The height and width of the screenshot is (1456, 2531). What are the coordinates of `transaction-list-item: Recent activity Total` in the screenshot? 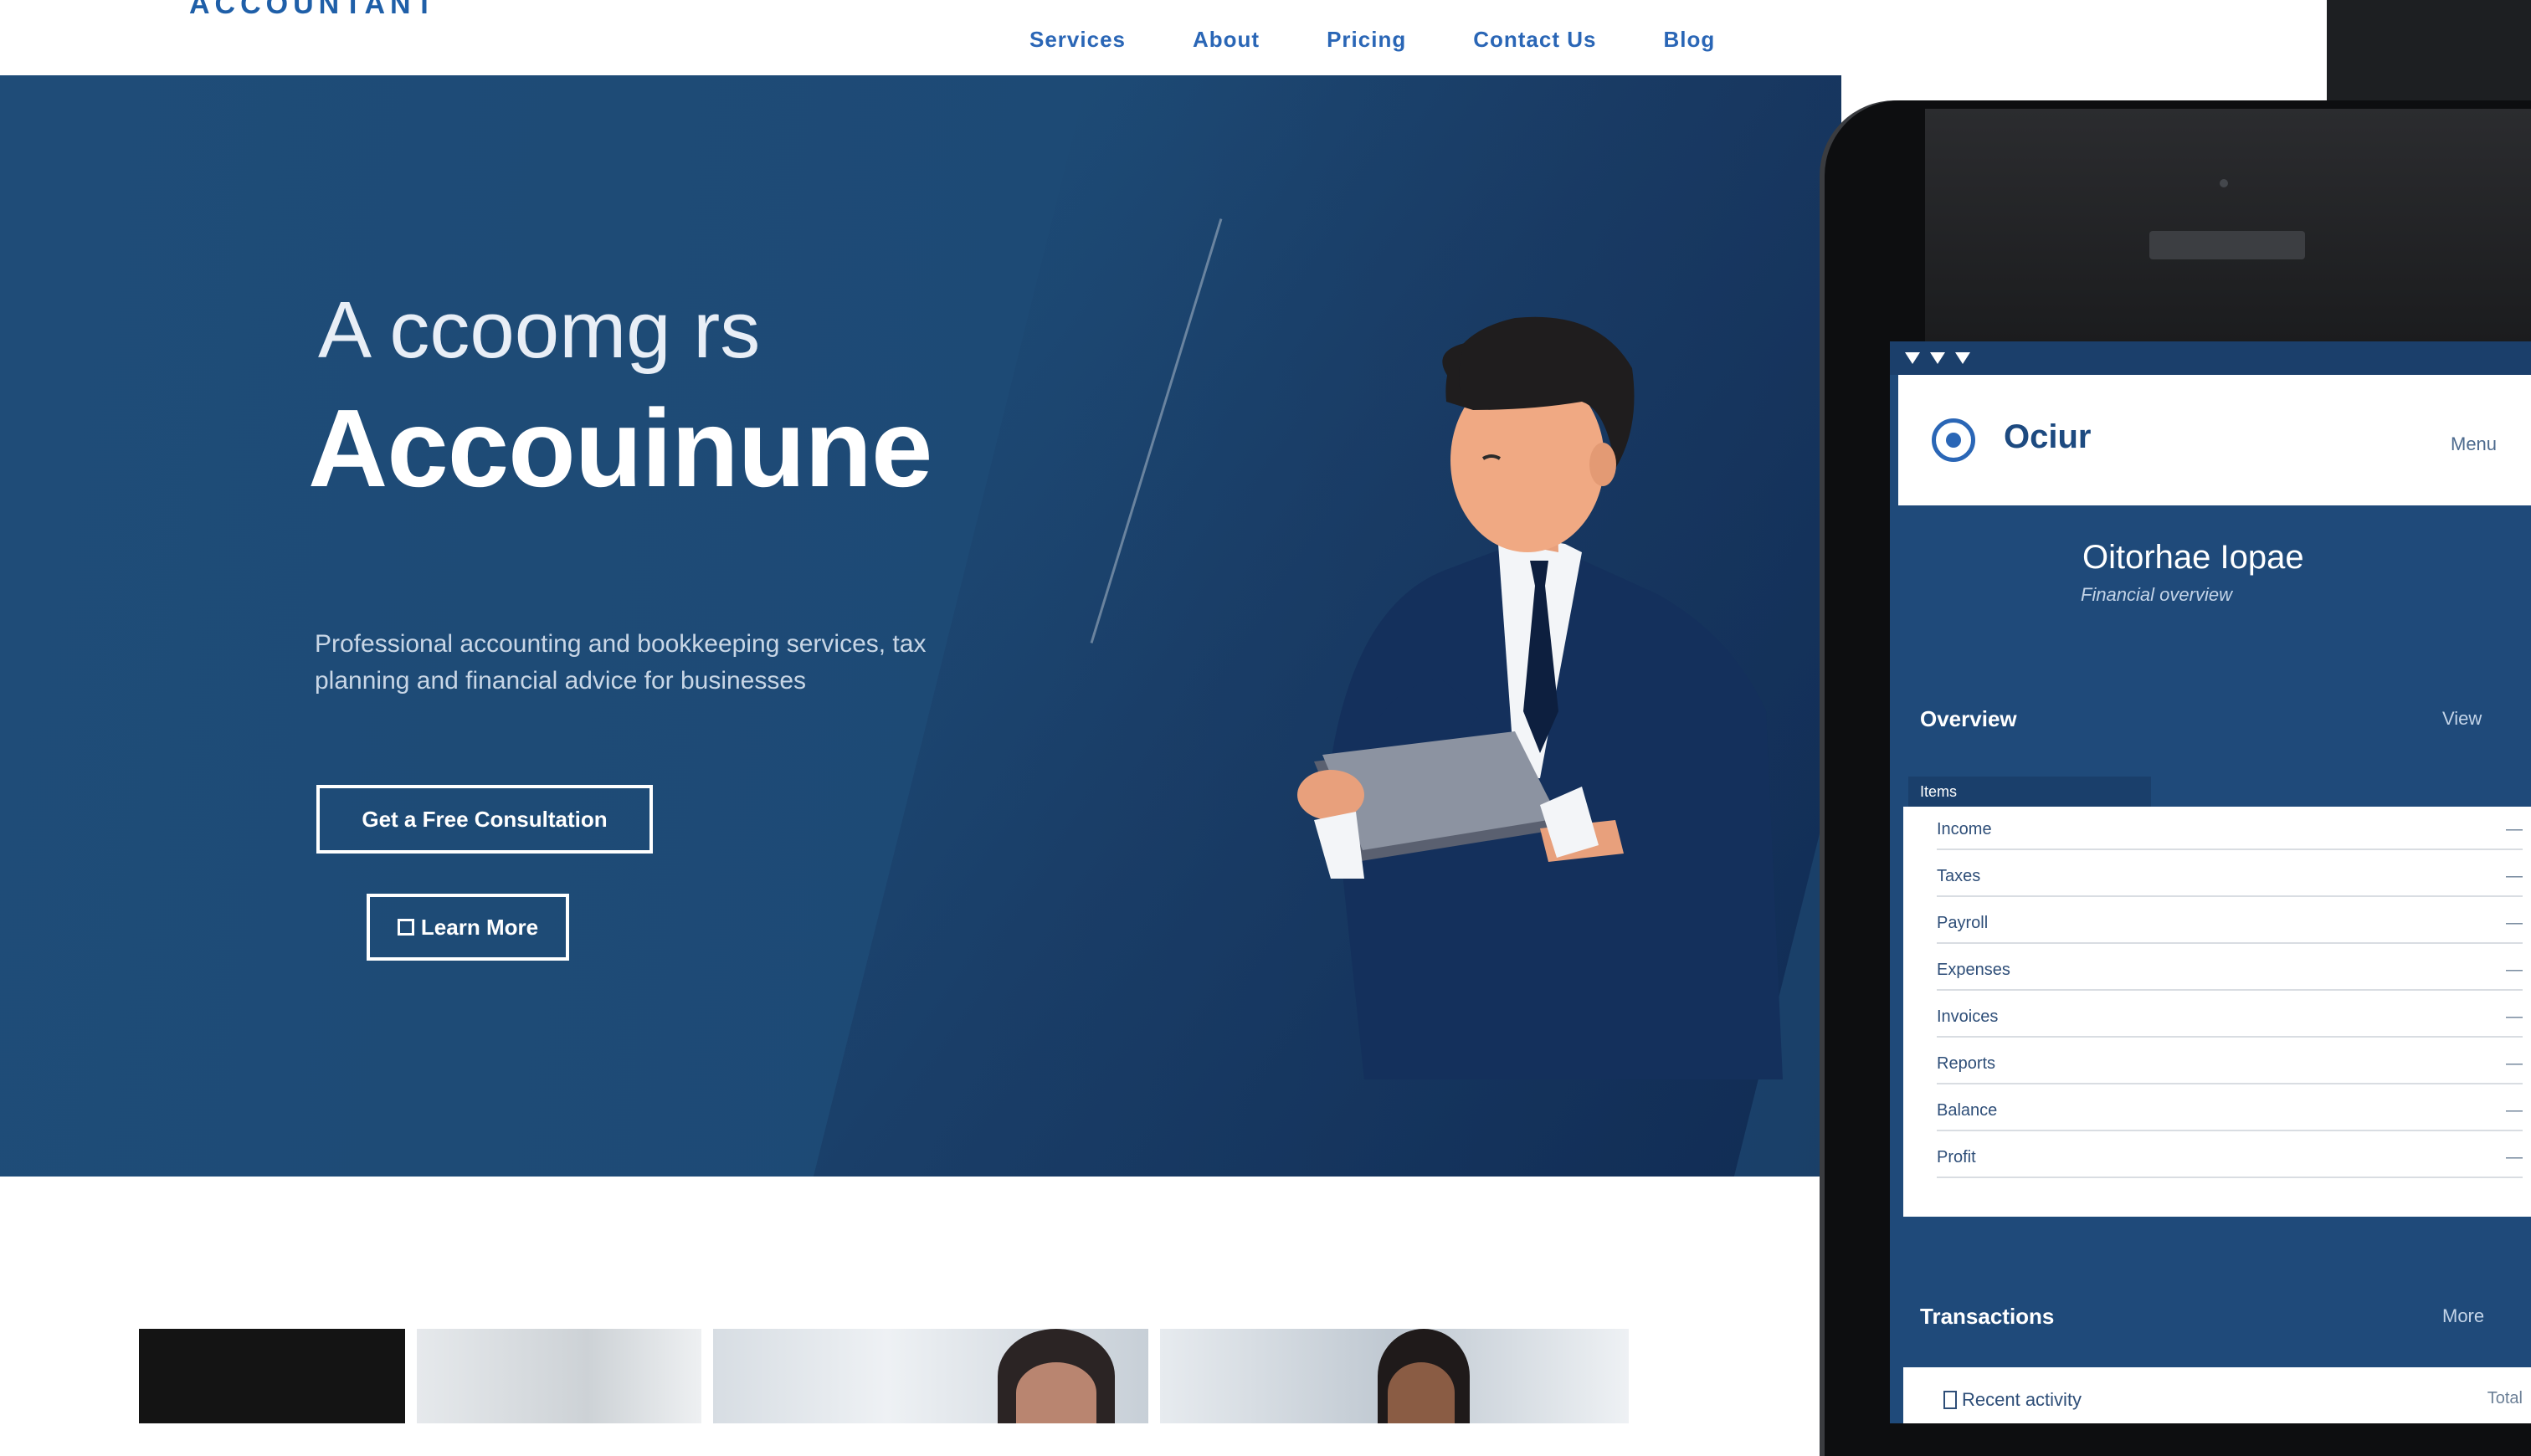 It's located at (2217, 1395).